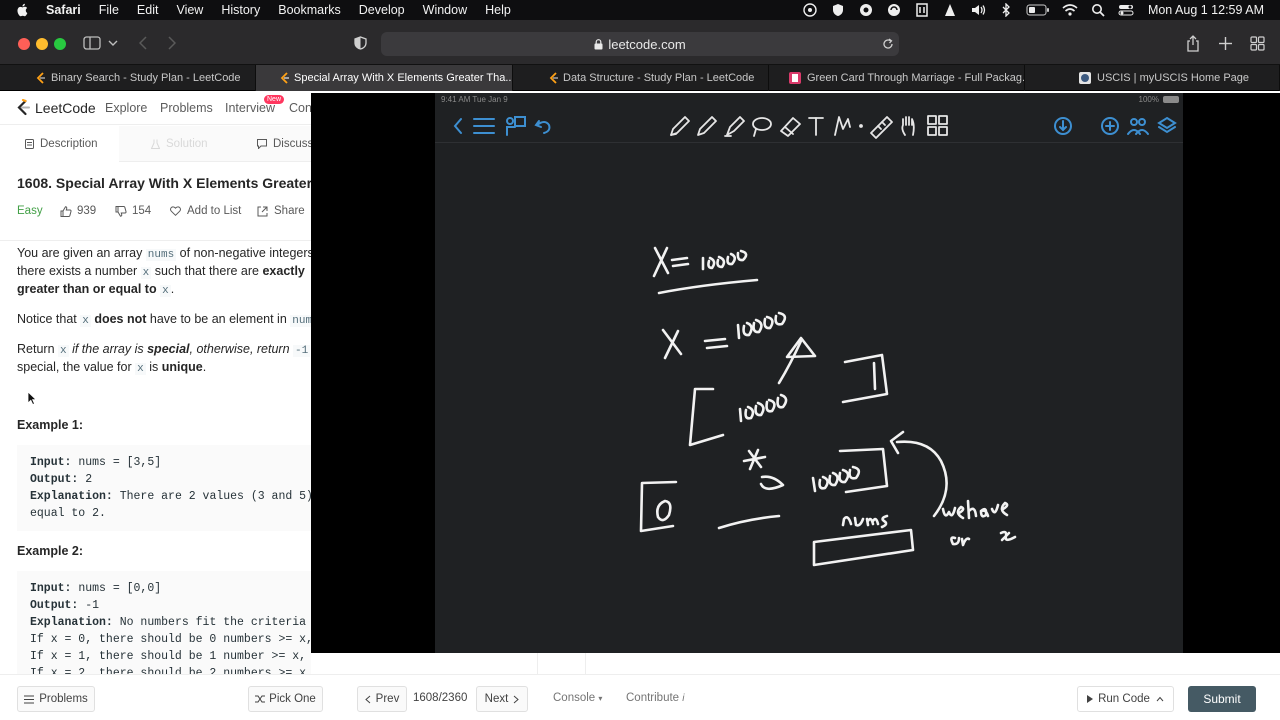 The width and height of the screenshot is (1280, 720). Describe the element at coordinates (289, 211) in the screenshot. I see `share-label: Share` at that location.